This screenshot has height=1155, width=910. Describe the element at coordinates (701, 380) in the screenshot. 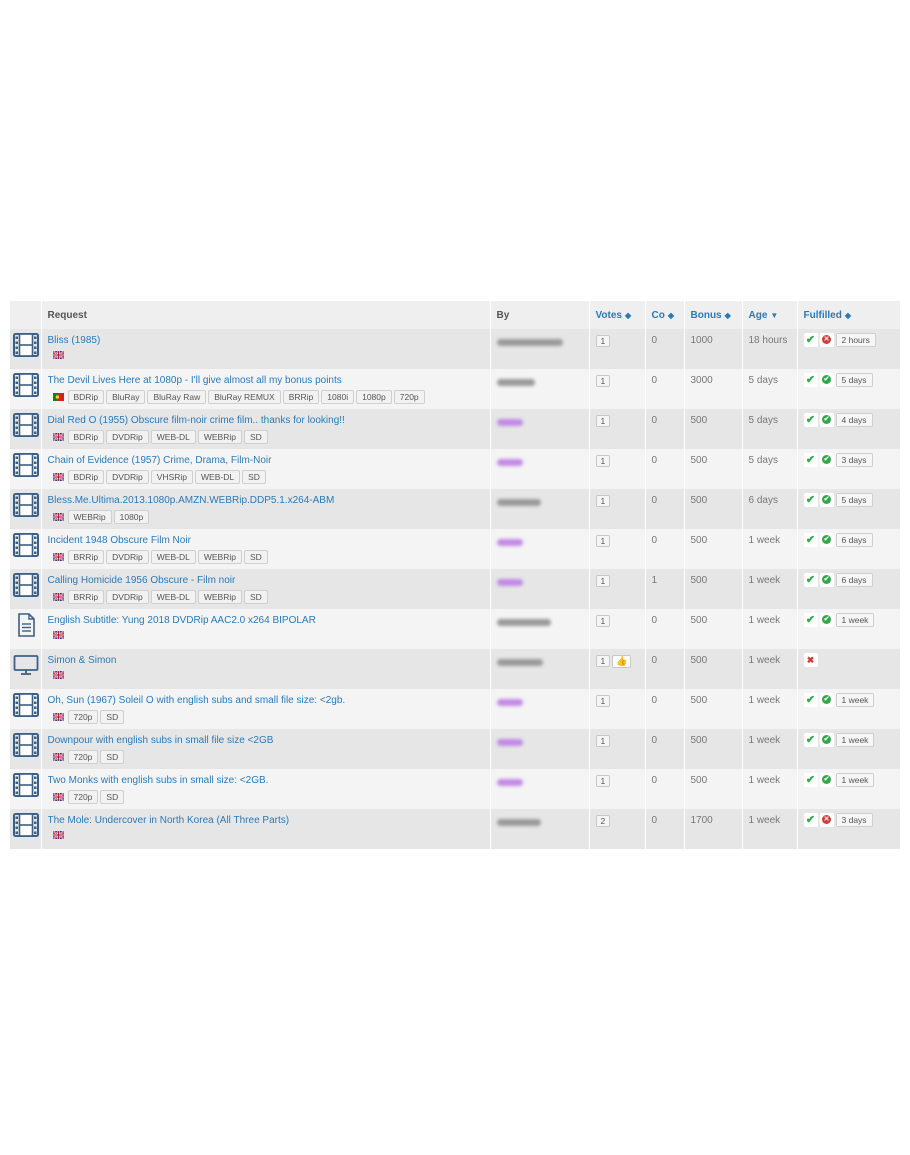

I see `bonus-value: 3000` at that location.